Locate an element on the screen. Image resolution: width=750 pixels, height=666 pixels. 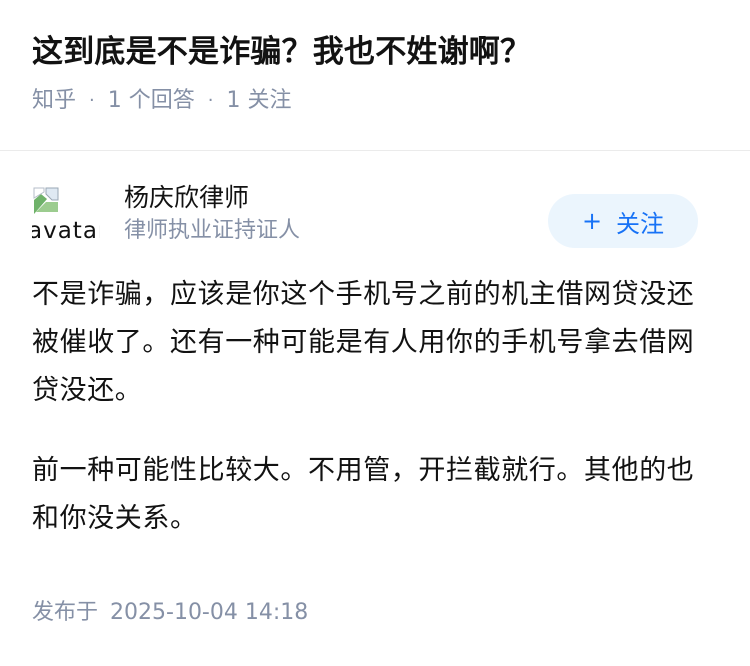
follower-count: 1 关注 is located at coordinates (259, 100).